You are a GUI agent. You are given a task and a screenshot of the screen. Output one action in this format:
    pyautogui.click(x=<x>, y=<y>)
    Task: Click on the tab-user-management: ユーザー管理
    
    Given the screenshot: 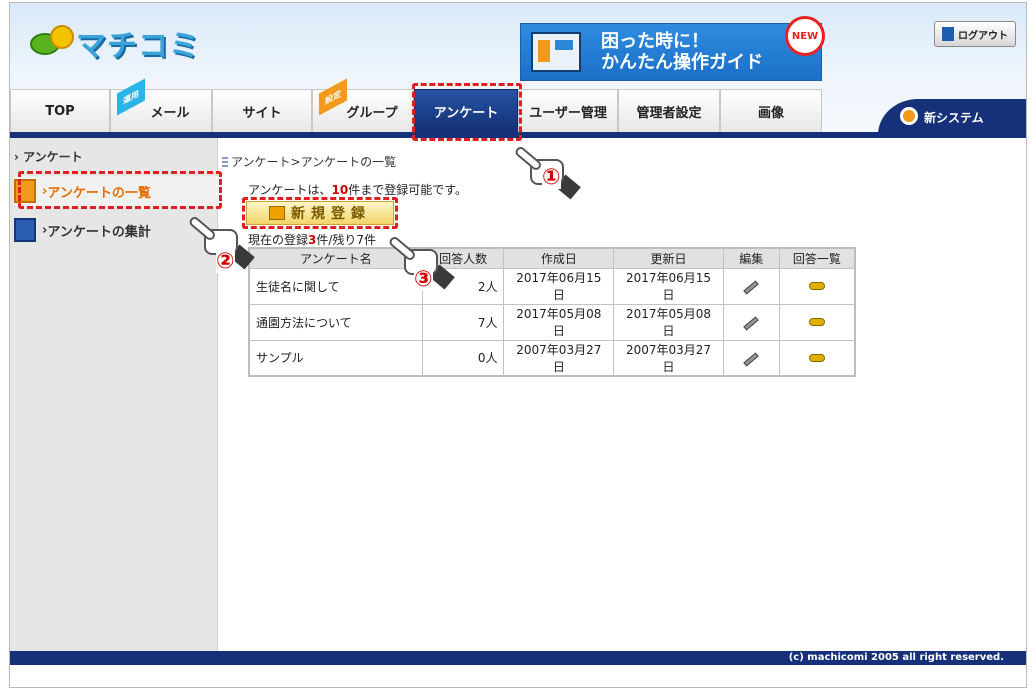 What is the action you would take?
    pyautogui.click(x=568, y=111)
    